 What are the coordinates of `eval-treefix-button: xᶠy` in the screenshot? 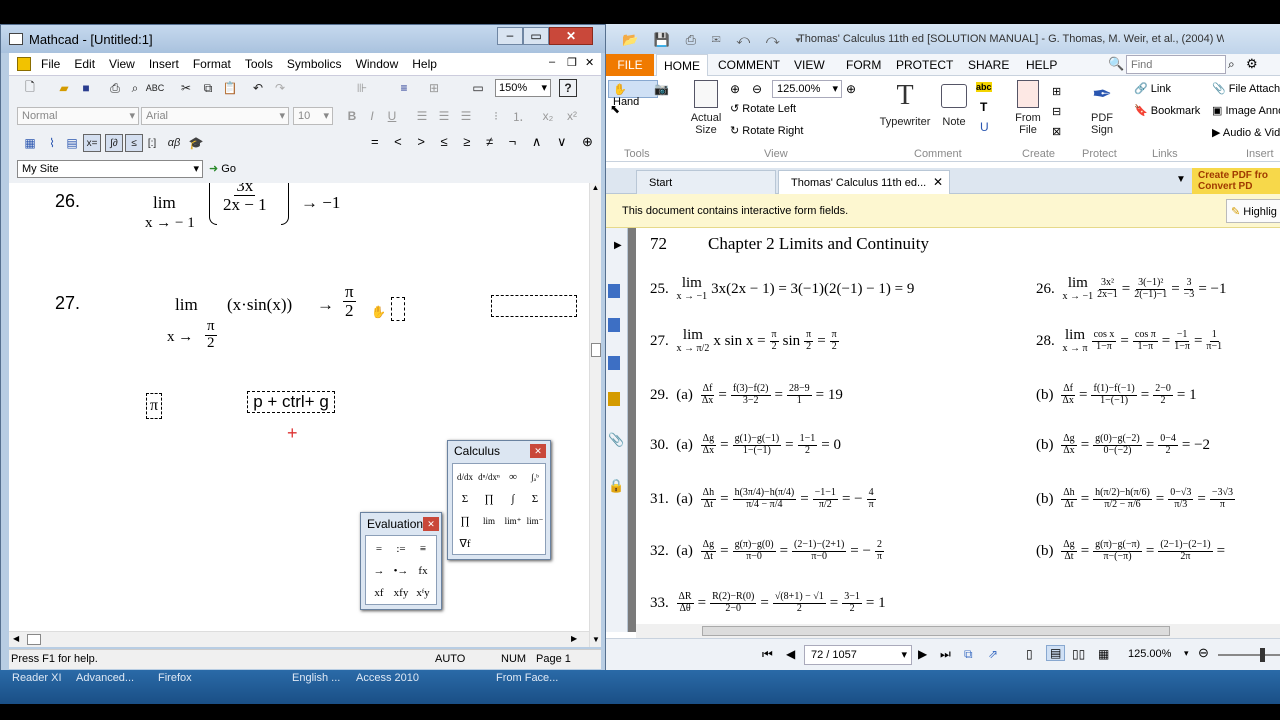 It's located at (423, 593).